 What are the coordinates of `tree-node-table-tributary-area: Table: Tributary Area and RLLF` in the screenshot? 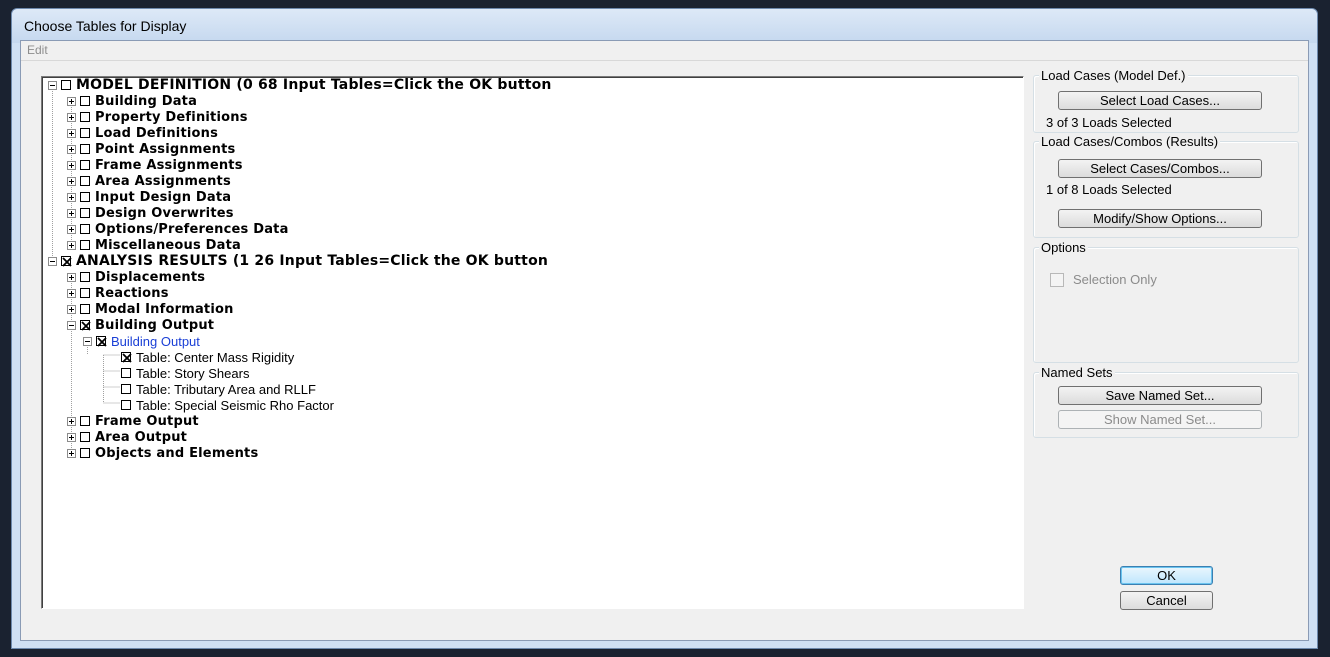 It's located at (218, 389).